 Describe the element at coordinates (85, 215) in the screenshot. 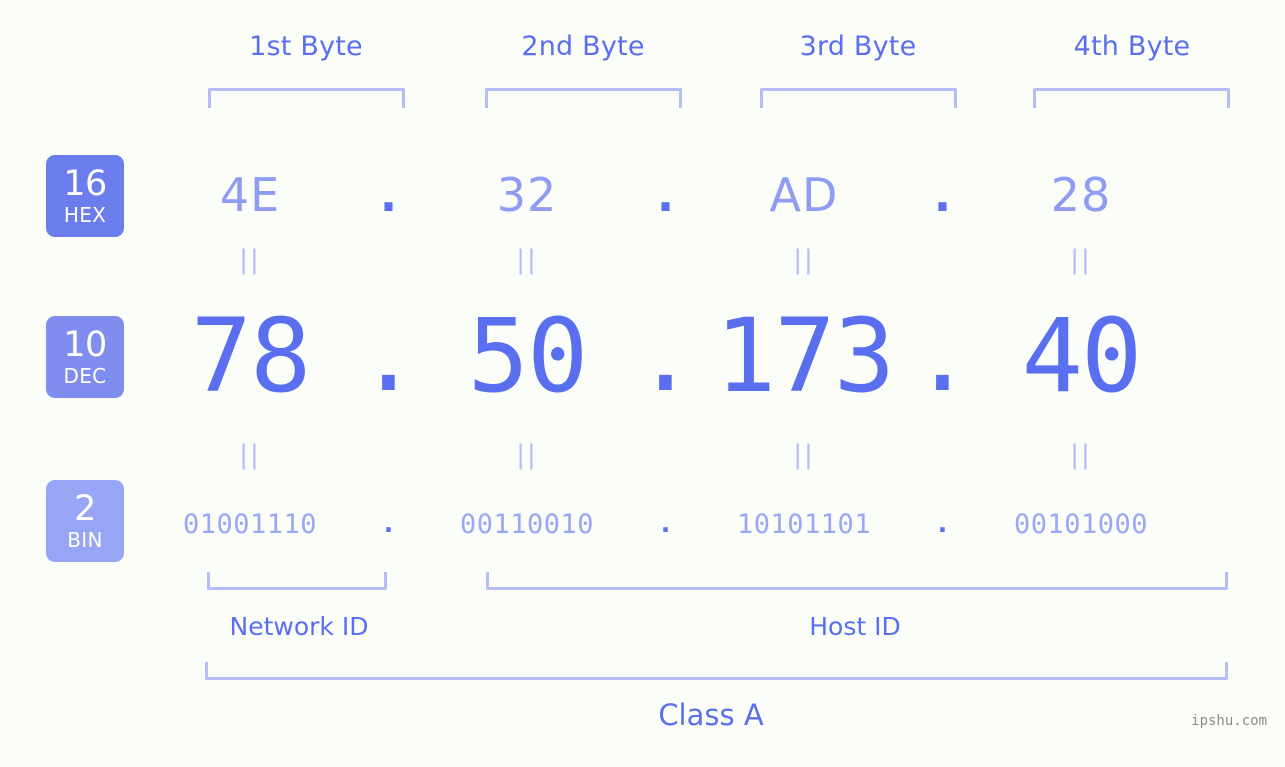

I see `base-badge-hex-name: HEX` at that location.